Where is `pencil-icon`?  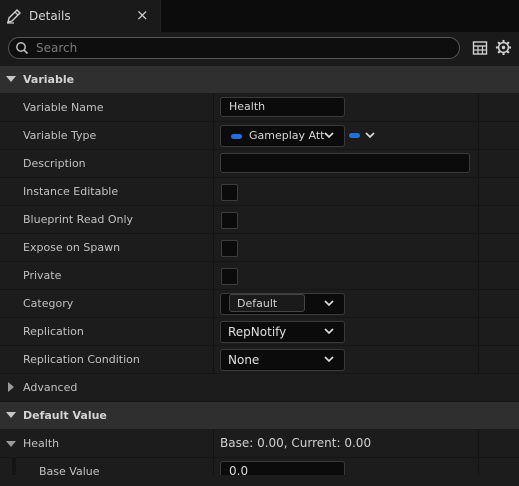
pencil-icon is located at coordinates (14, 16).